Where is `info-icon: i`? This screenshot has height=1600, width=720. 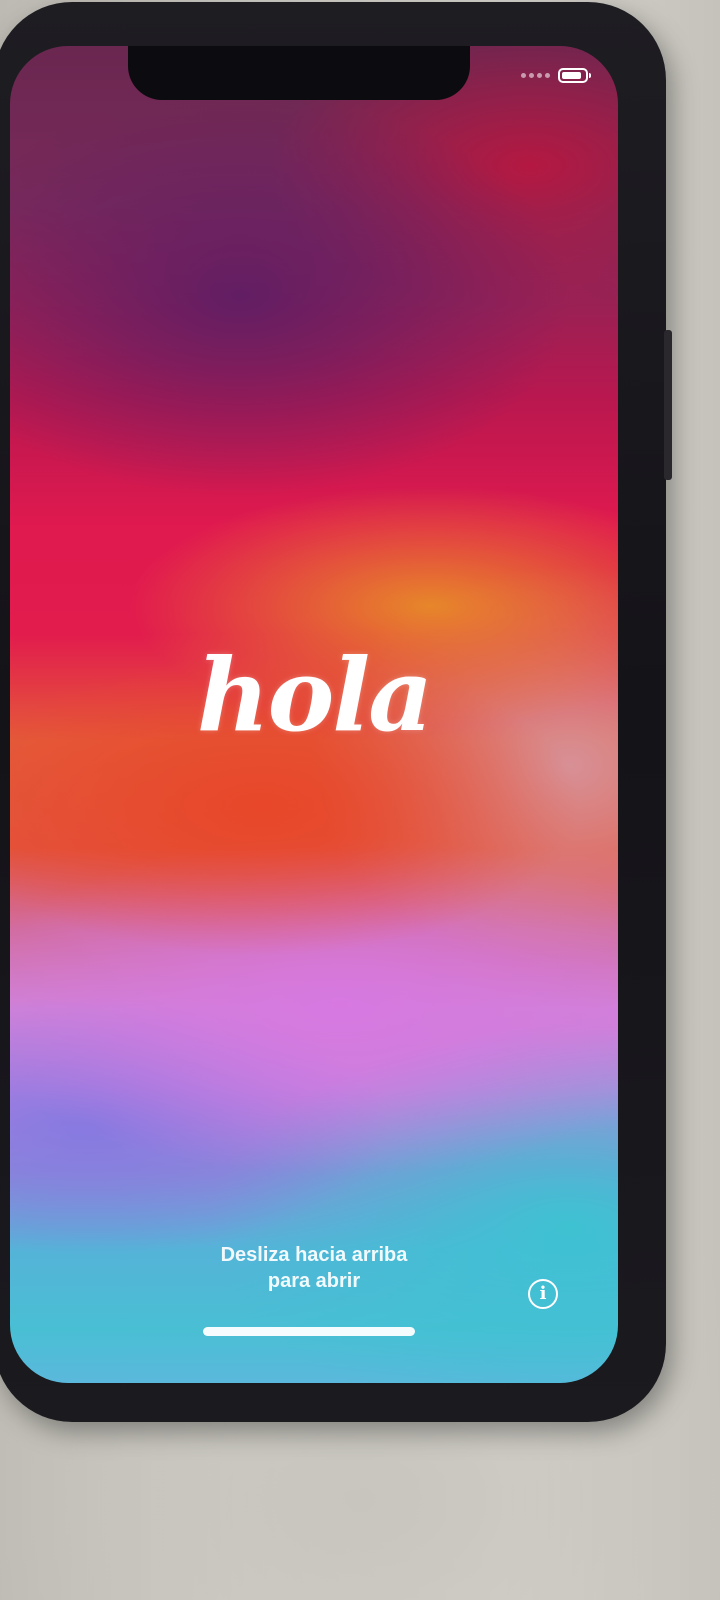 info-icon: i is located at coordinates (543, 1294).